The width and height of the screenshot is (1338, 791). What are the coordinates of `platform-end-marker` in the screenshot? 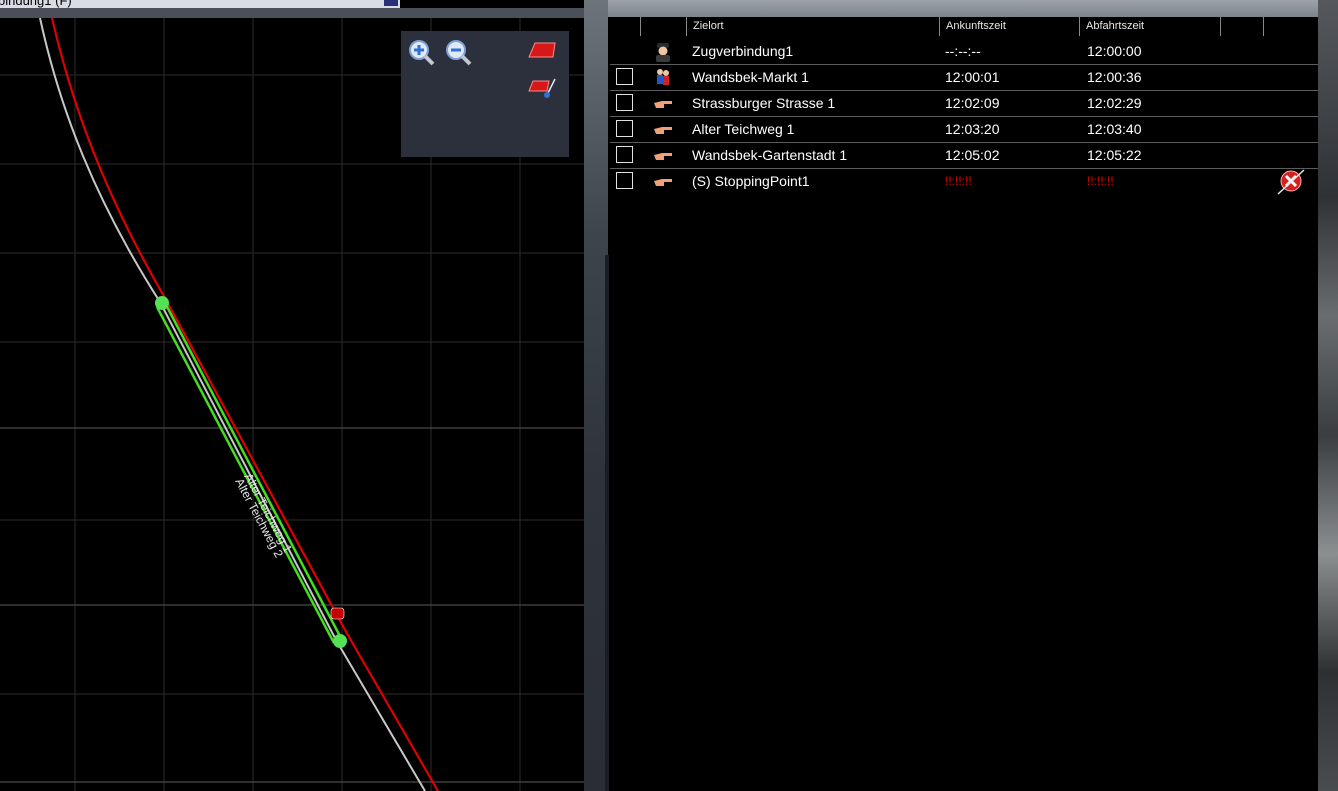 It's located at (340, 641).